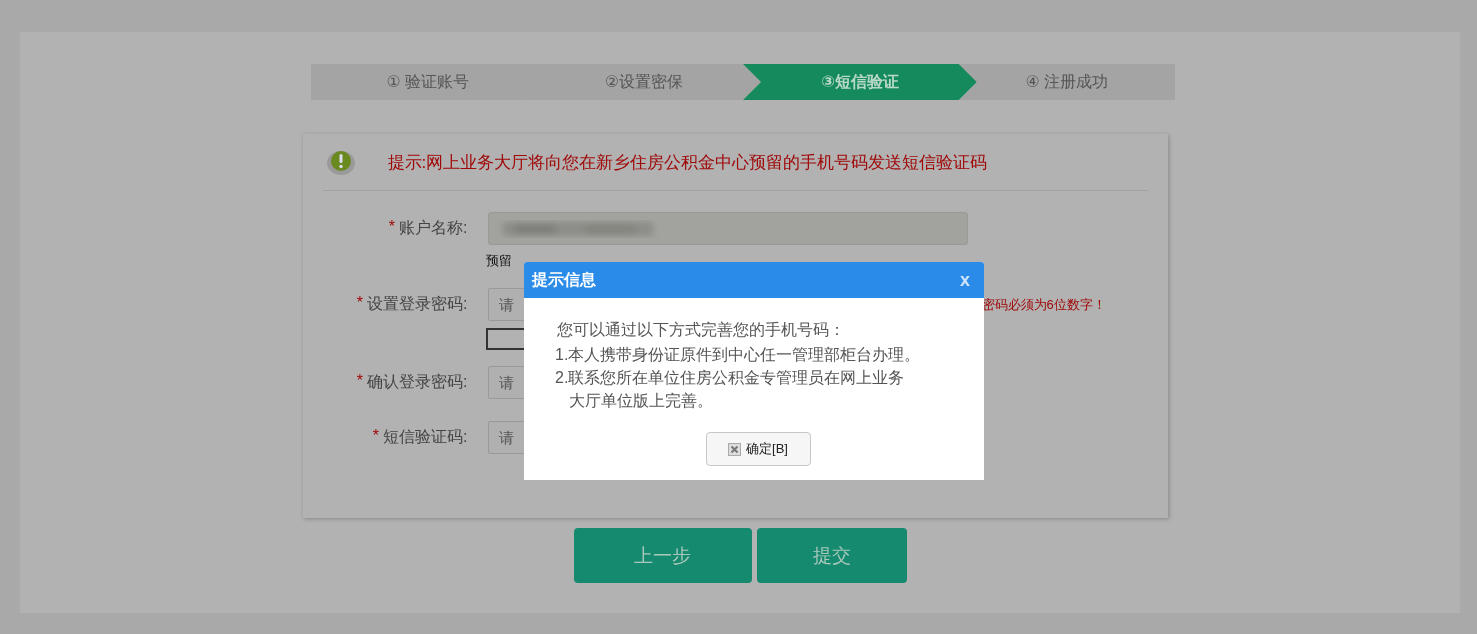  What do you see at coordinates (662, 555) in the screenshot?
I see `action-button: 上一步` at bounding box center [662, 555].